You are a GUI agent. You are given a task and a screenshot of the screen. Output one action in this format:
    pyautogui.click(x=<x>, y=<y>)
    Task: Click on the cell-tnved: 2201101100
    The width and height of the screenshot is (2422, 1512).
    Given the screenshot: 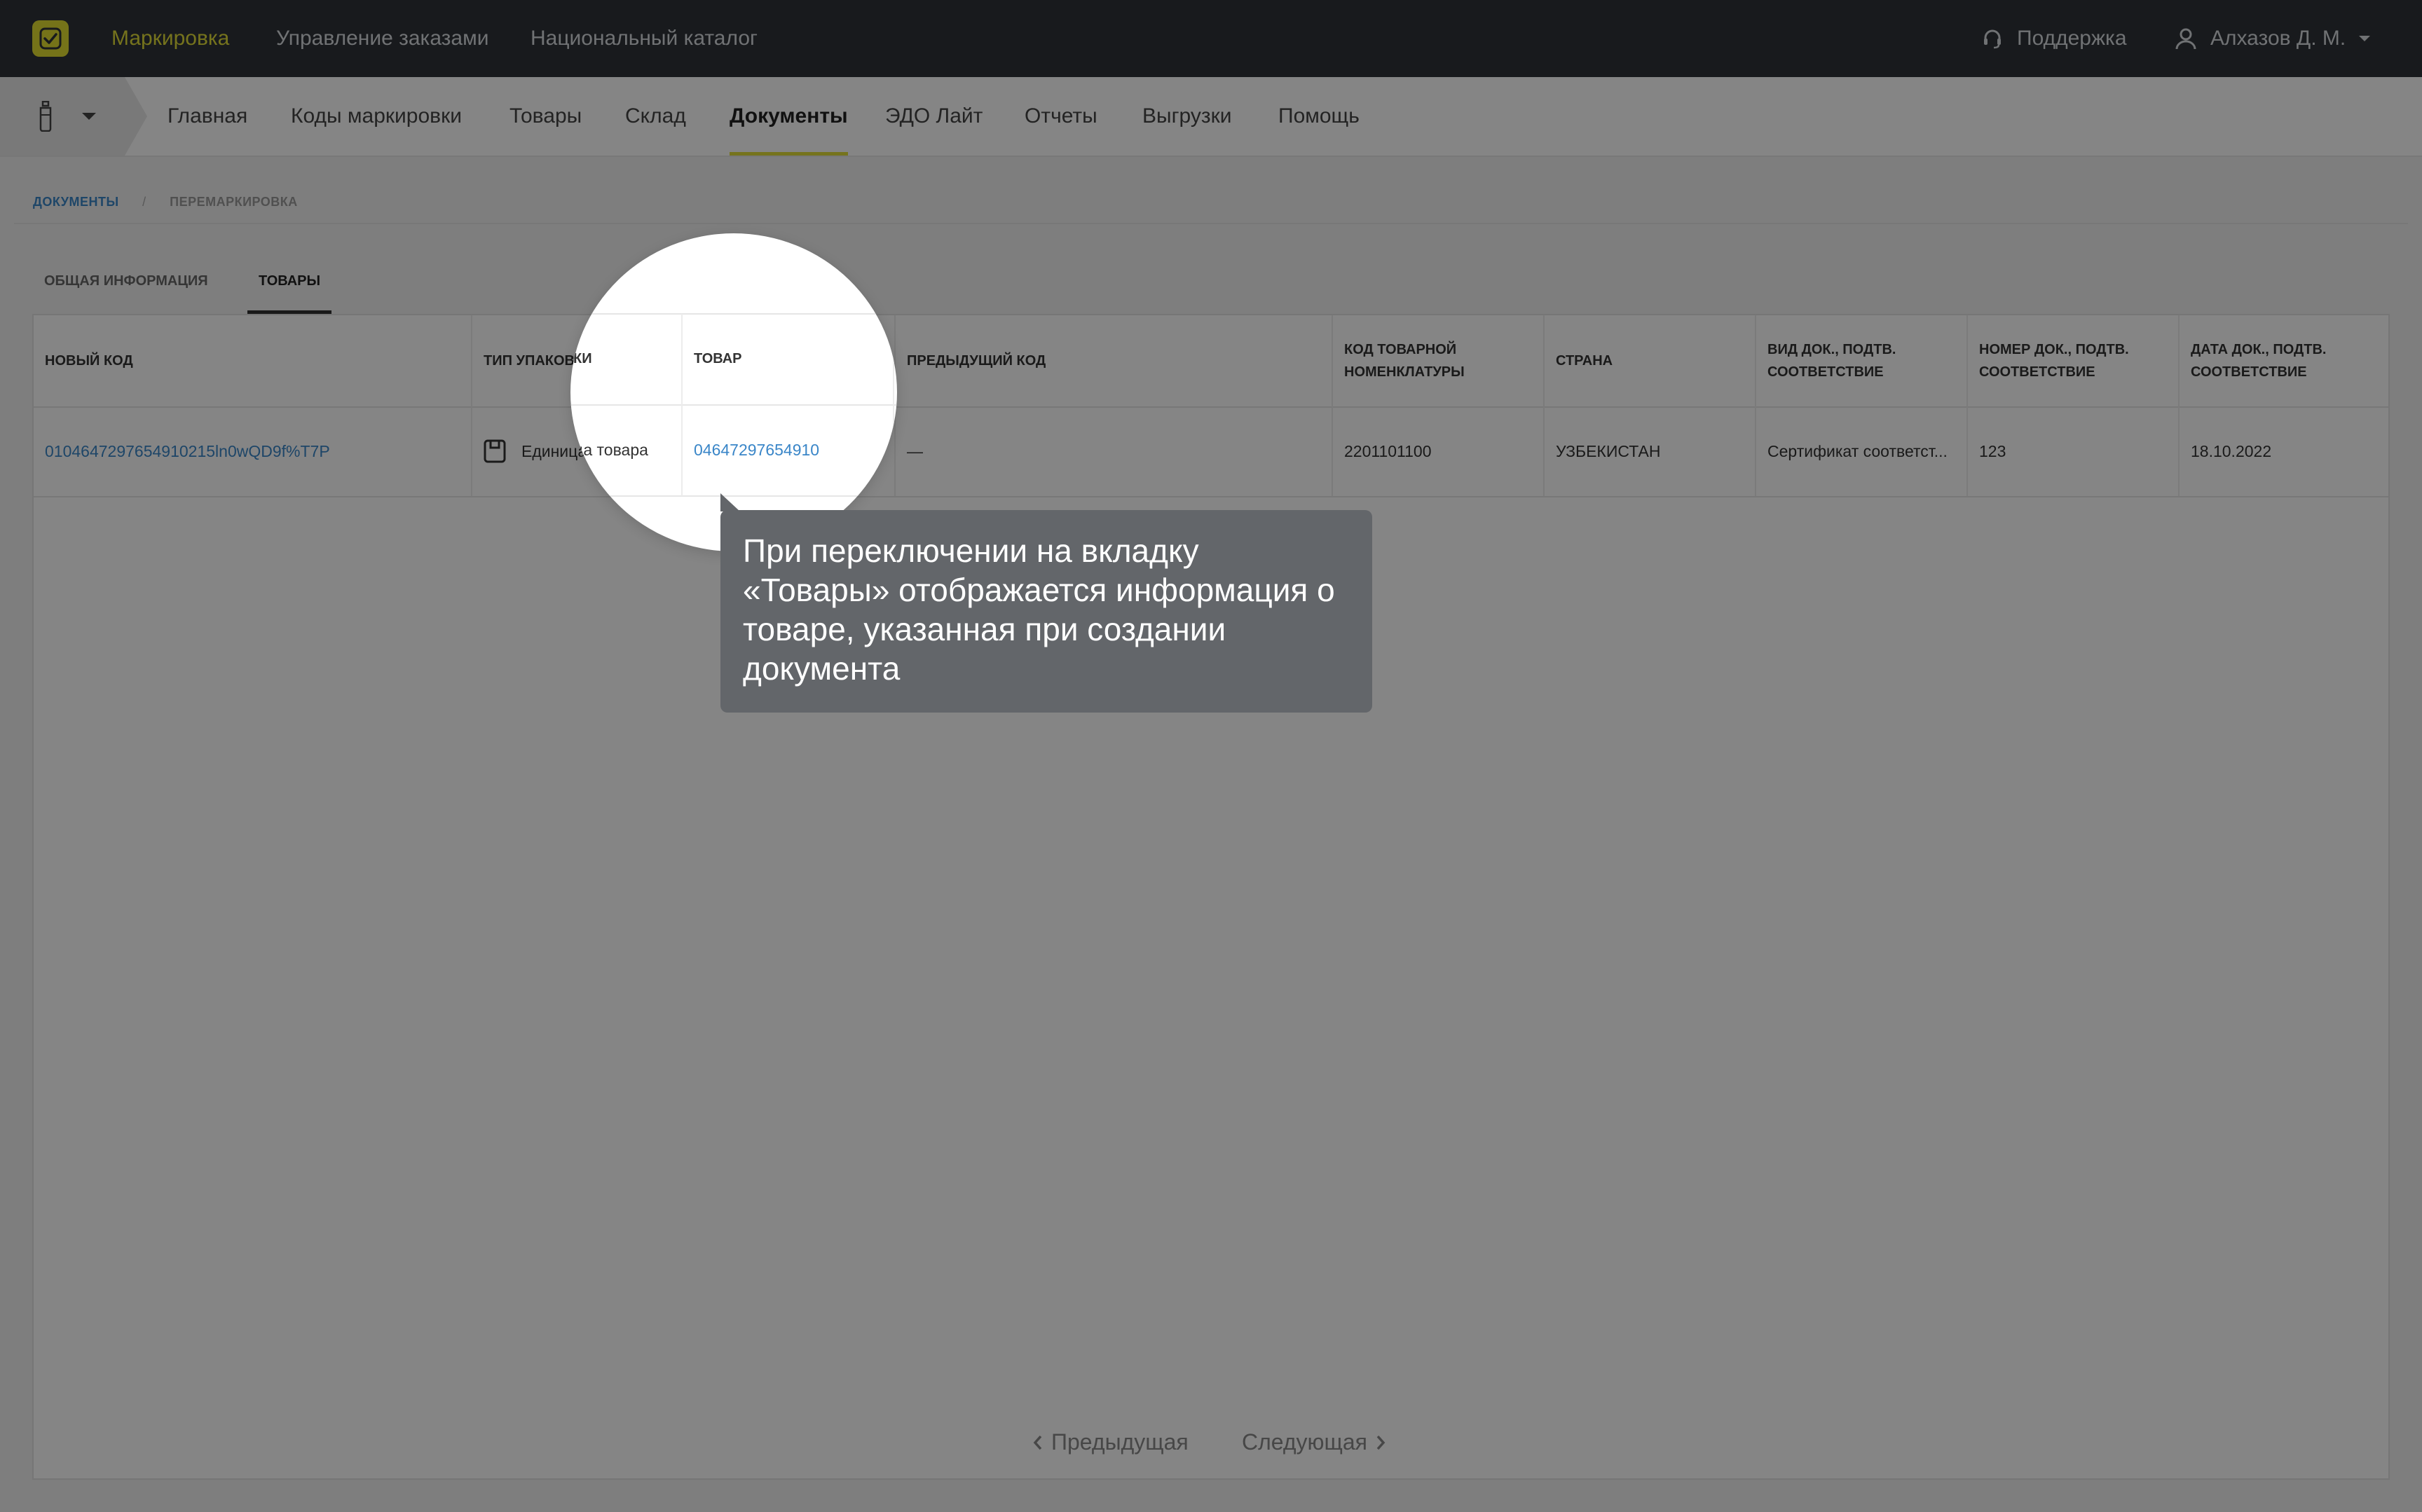 What is the action you would take?
    pyautogui.click(x=1439, y=451)
    